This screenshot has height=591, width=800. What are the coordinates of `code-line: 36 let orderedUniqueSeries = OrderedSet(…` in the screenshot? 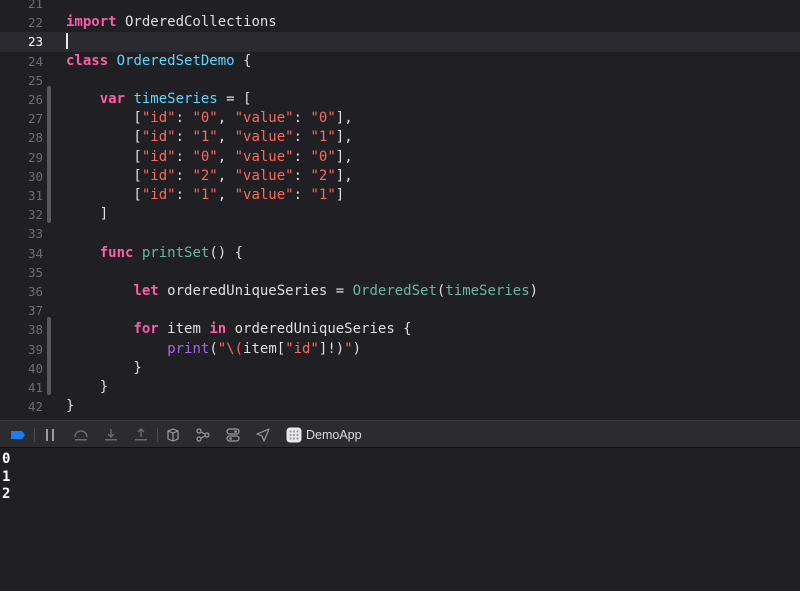 It's located at (400, 291).